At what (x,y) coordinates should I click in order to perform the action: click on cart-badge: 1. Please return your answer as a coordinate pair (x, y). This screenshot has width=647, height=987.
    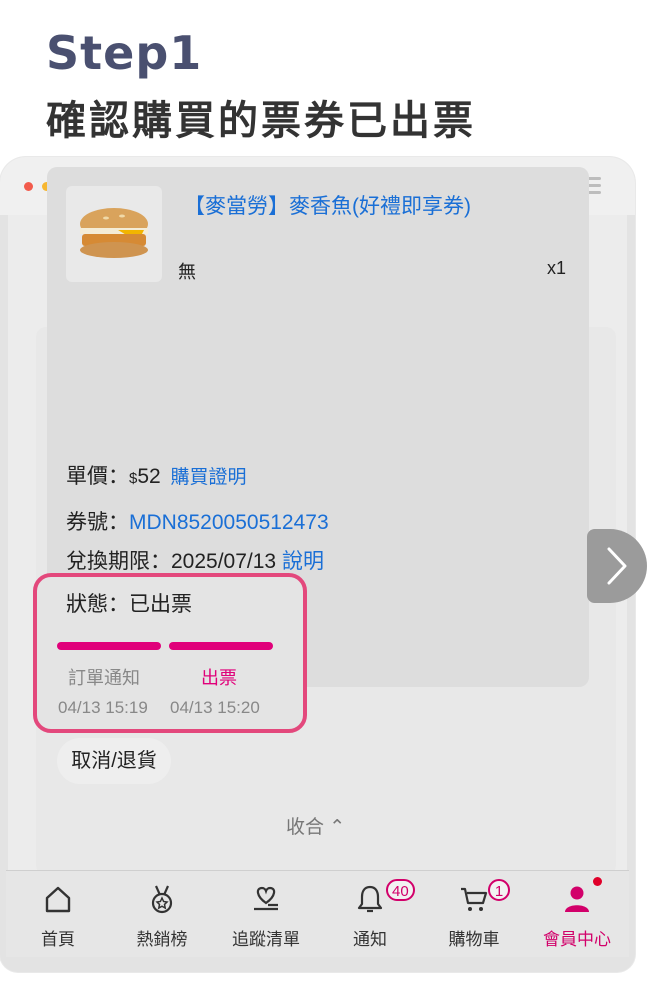
    Looking at the image, I should click on (499, 890).